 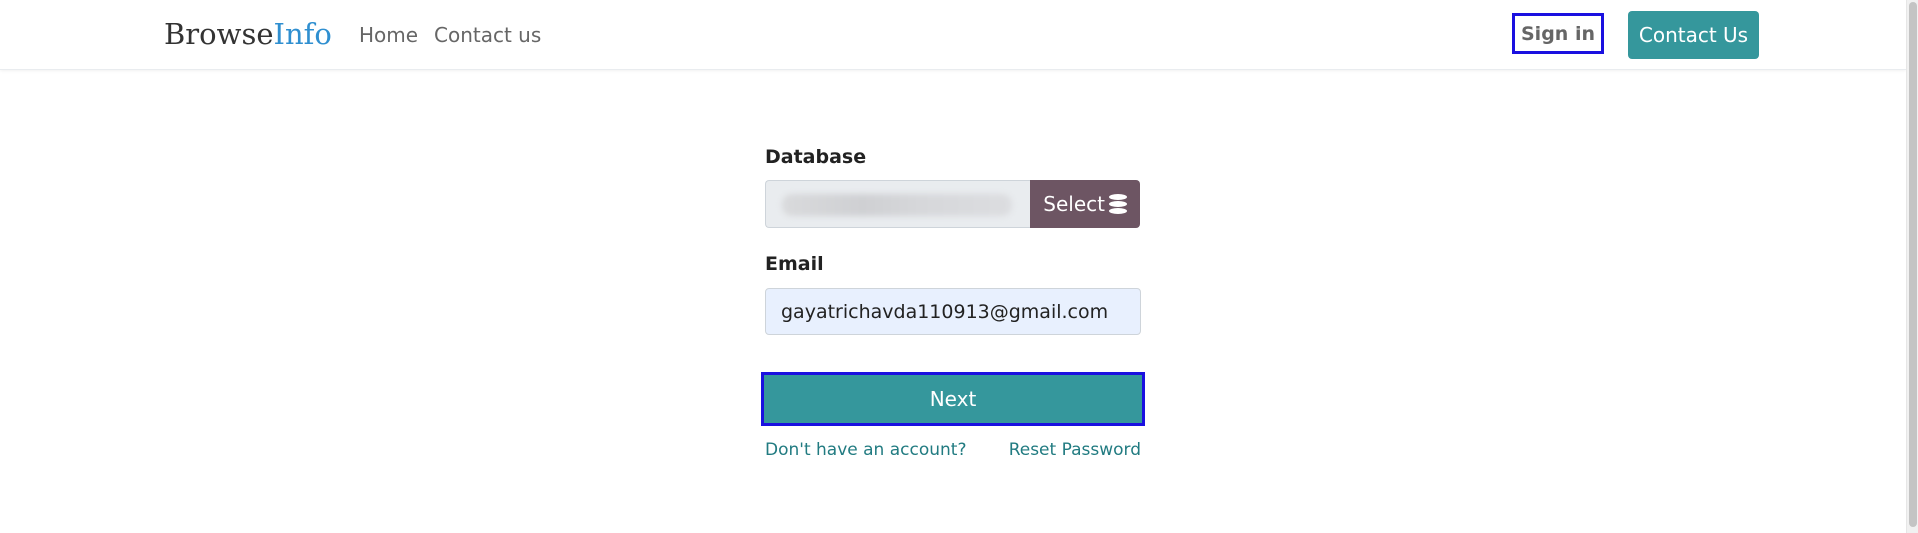 I want to click on database-value-redacted, so click(x=897, y=205).